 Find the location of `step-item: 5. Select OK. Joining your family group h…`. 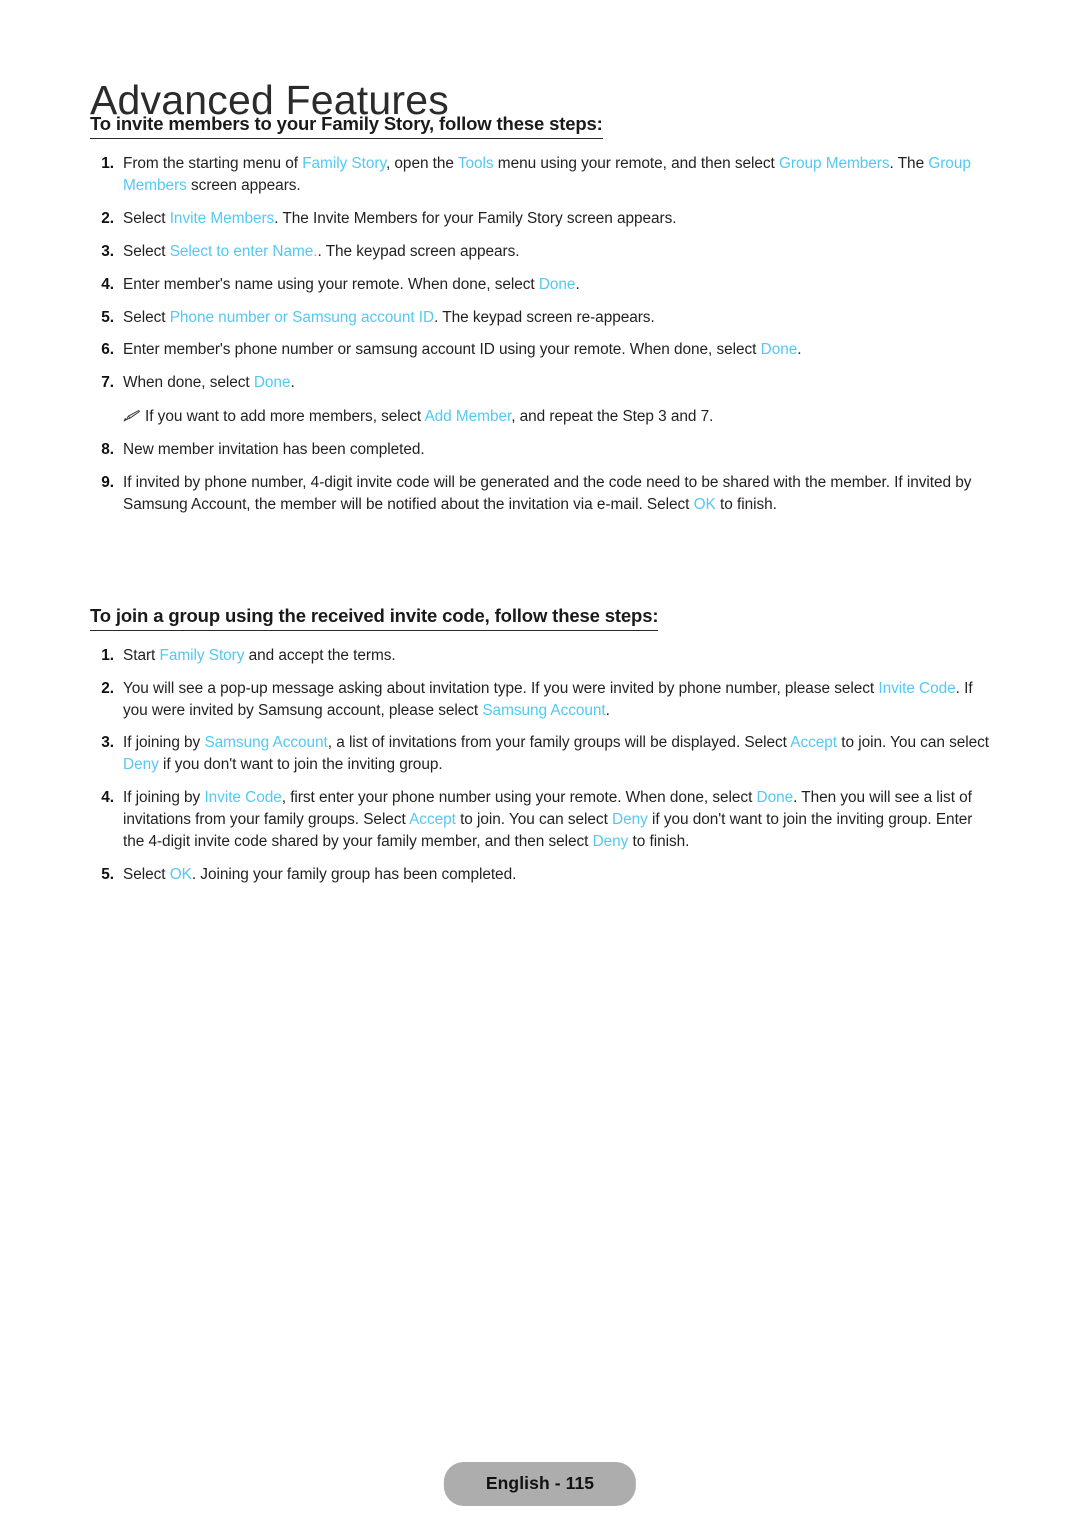

step-item: 5. Select OK. Joining your family group h… is located at coordinates (540, 875).